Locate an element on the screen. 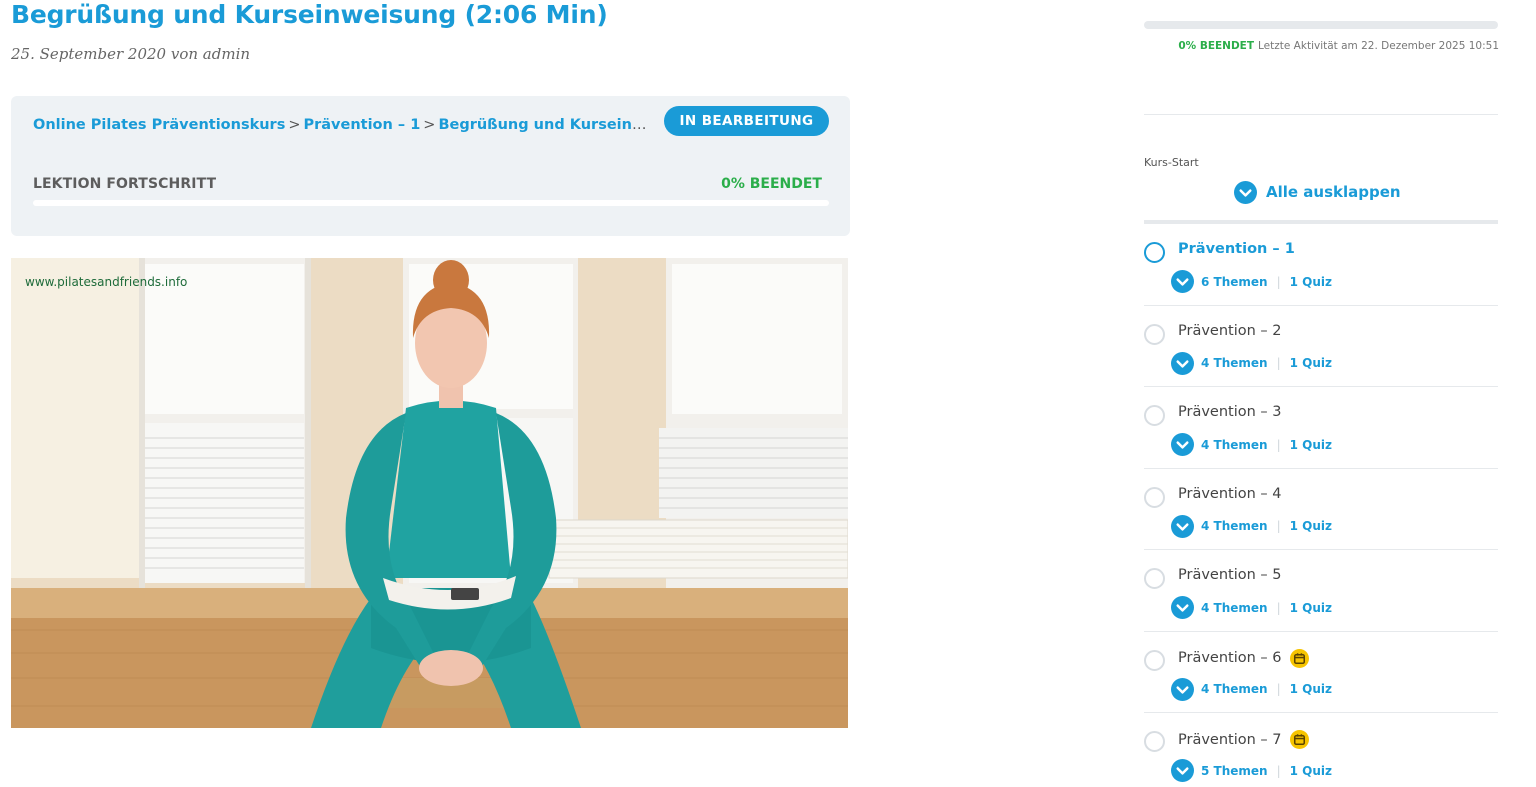 The image size is (1536, 787). lesson-title: Prävention – 4 is located at coordinates (1230, 494).